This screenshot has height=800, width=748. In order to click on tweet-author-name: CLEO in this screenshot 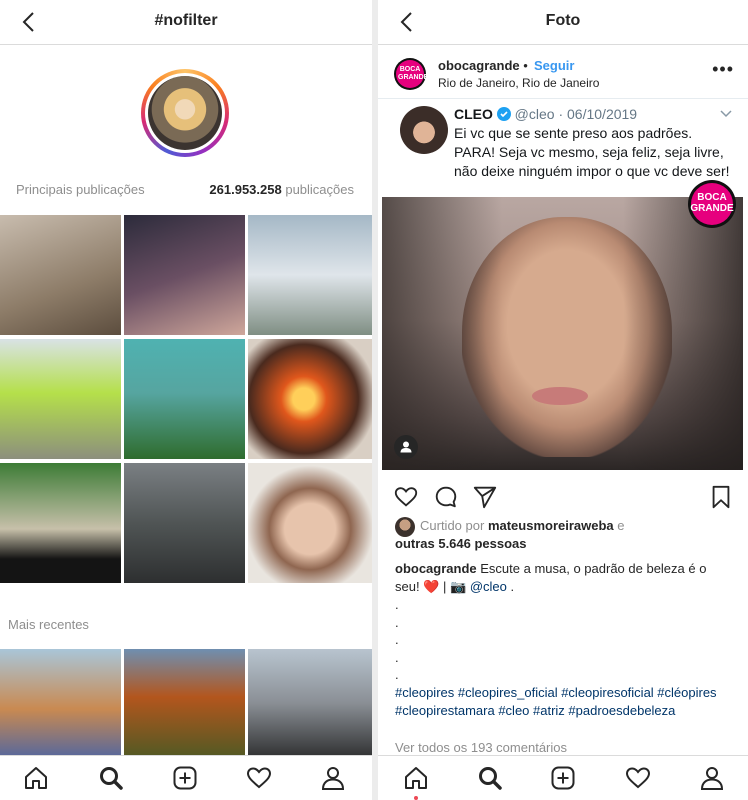, I will do `click(473, 114)`.